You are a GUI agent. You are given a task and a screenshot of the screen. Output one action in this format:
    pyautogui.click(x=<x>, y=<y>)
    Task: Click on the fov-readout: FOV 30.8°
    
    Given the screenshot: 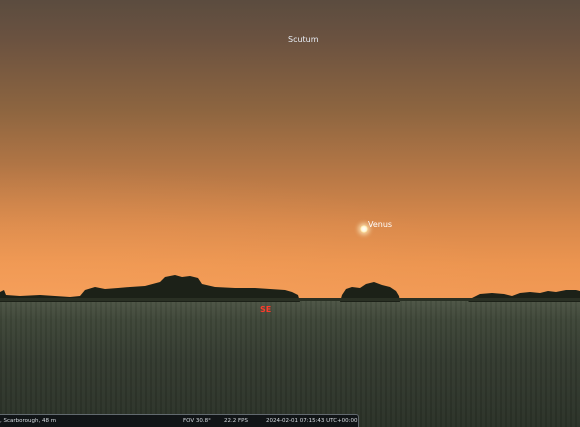 What is the action you would take?
    pyautogui.click(x=197, y=421)
    